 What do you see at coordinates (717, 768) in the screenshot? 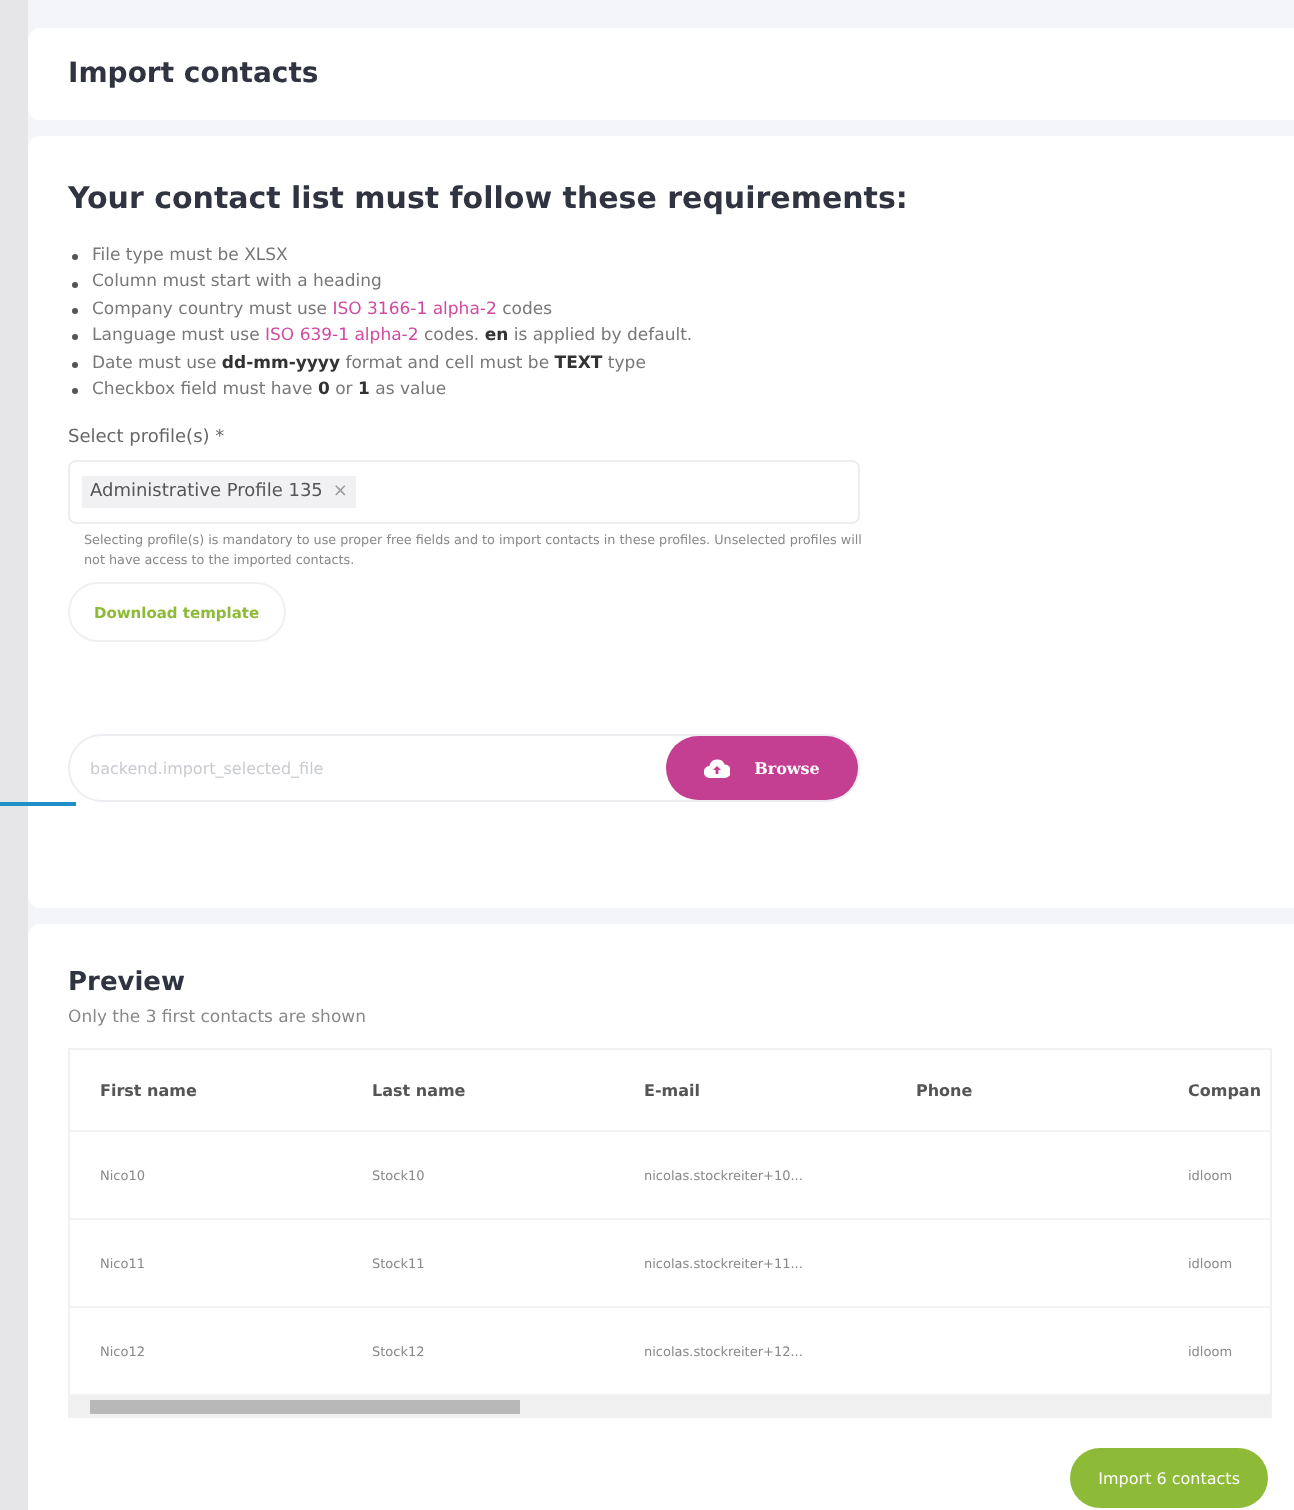
I see `cloud-upload-icon` at bounding box center [717, 768].